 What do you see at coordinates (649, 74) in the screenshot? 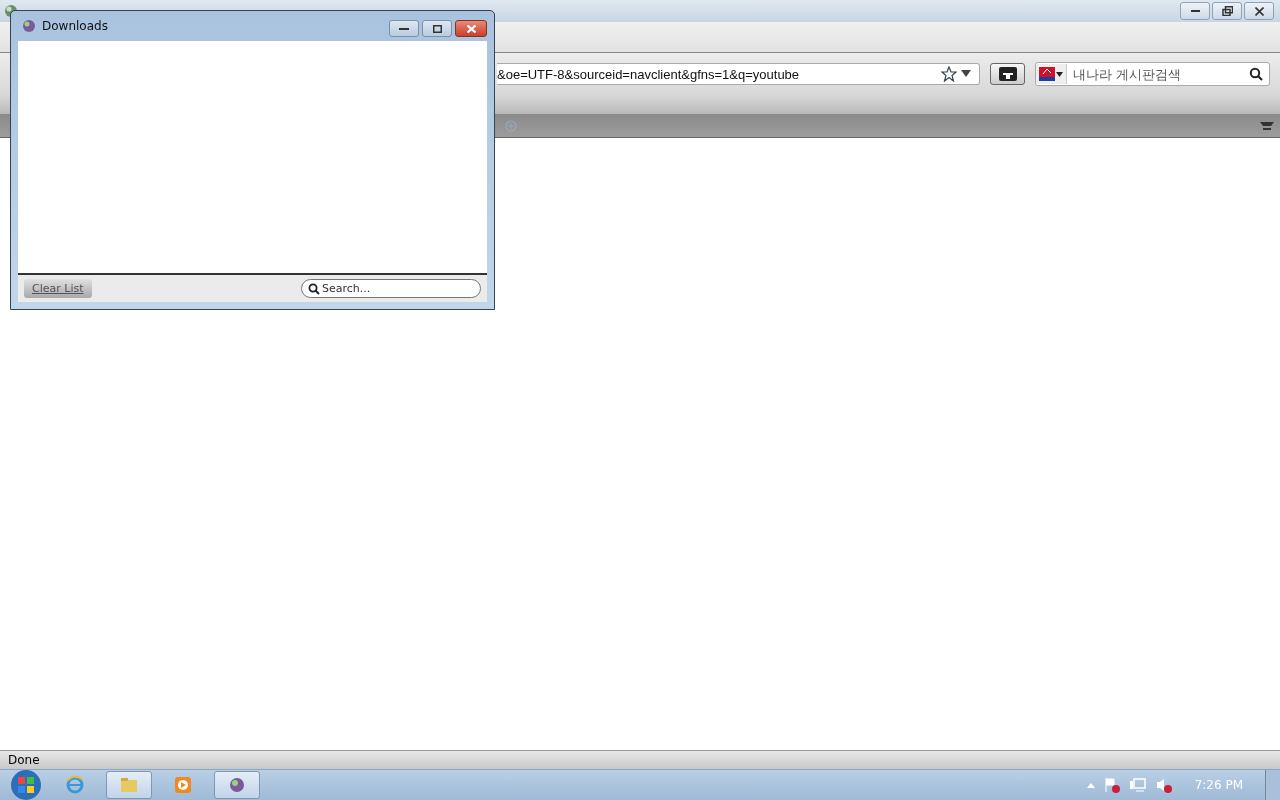
I see `url-text: &oe=UTF-8&sourceid=navclient&gfns=1&q=youtube` at bounding box center [649, 74].